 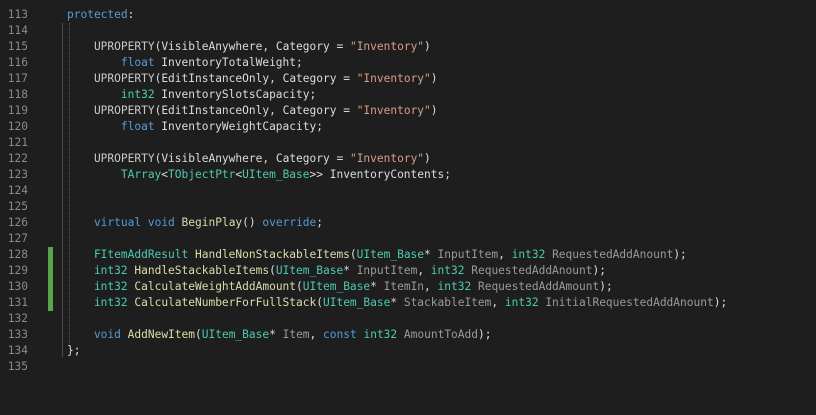 What do you see at coordinates (17, 142) in the screenshot?
I see `line-number: 121` at bounding box center [17, 142].